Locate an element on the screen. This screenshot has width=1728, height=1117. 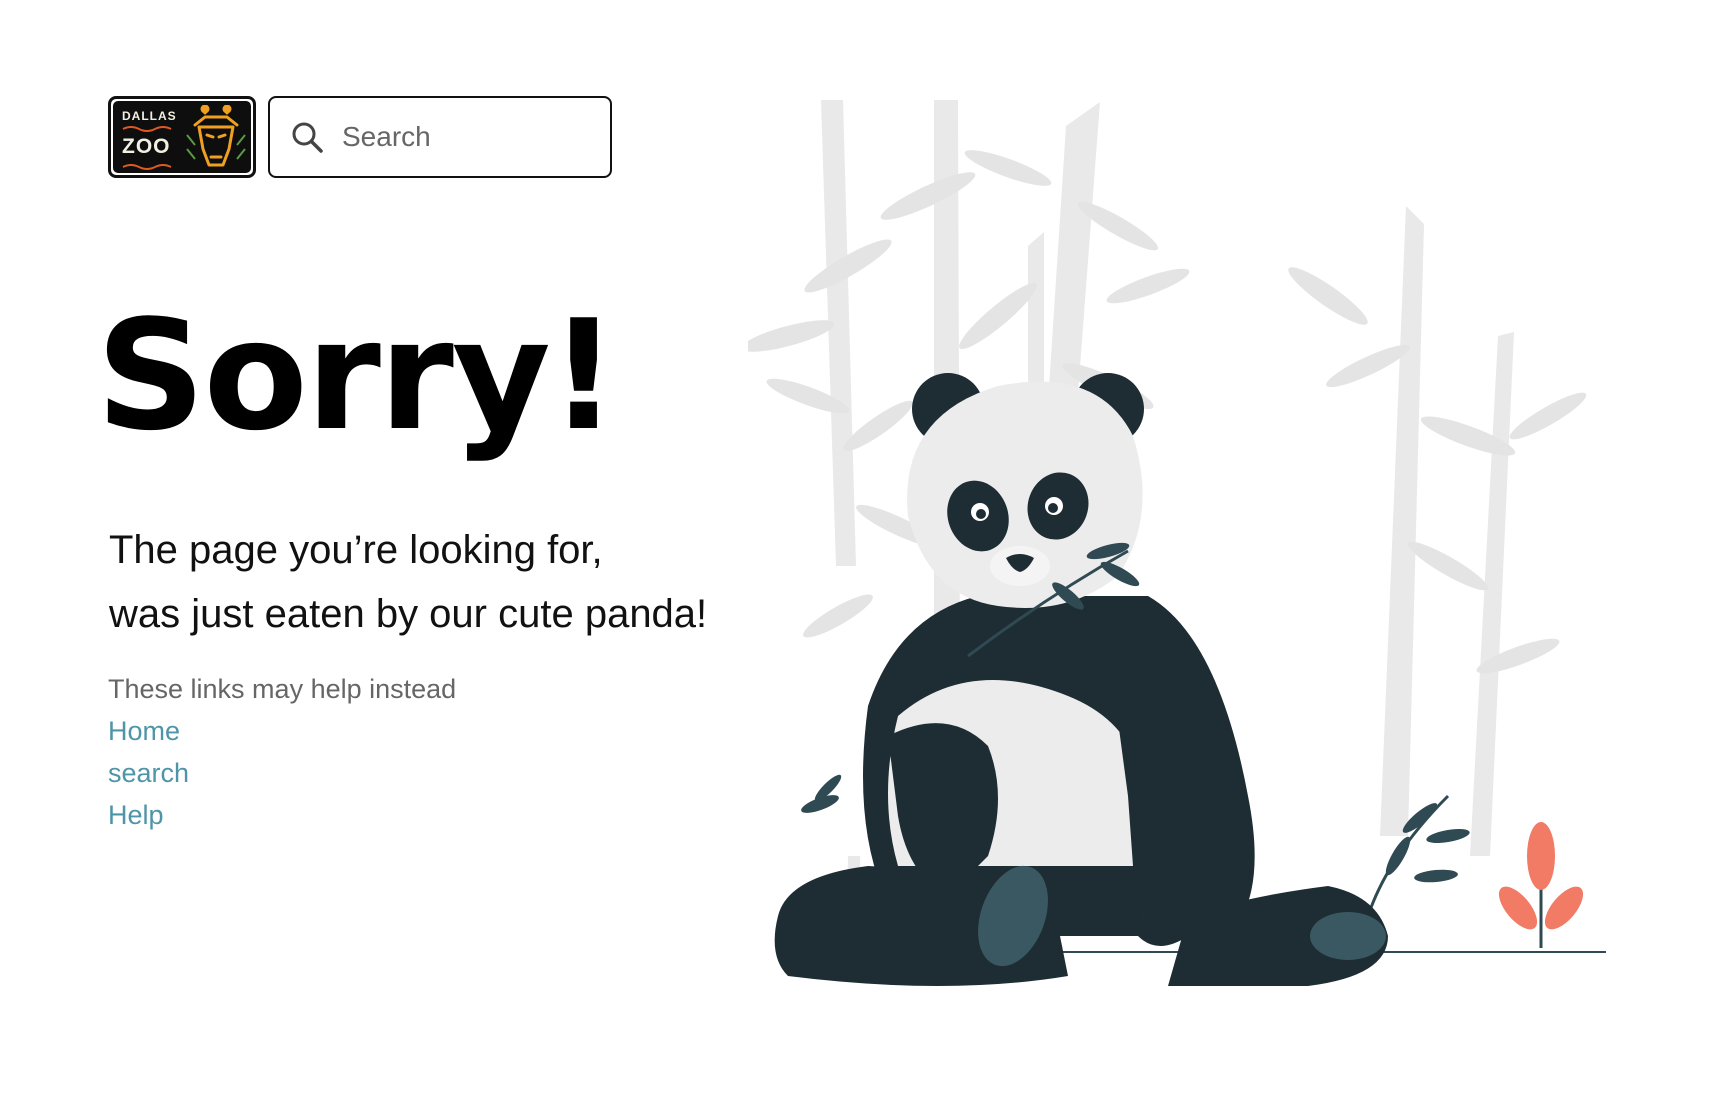
header: DALLAS ZOO is located at coordinates (360, 137).